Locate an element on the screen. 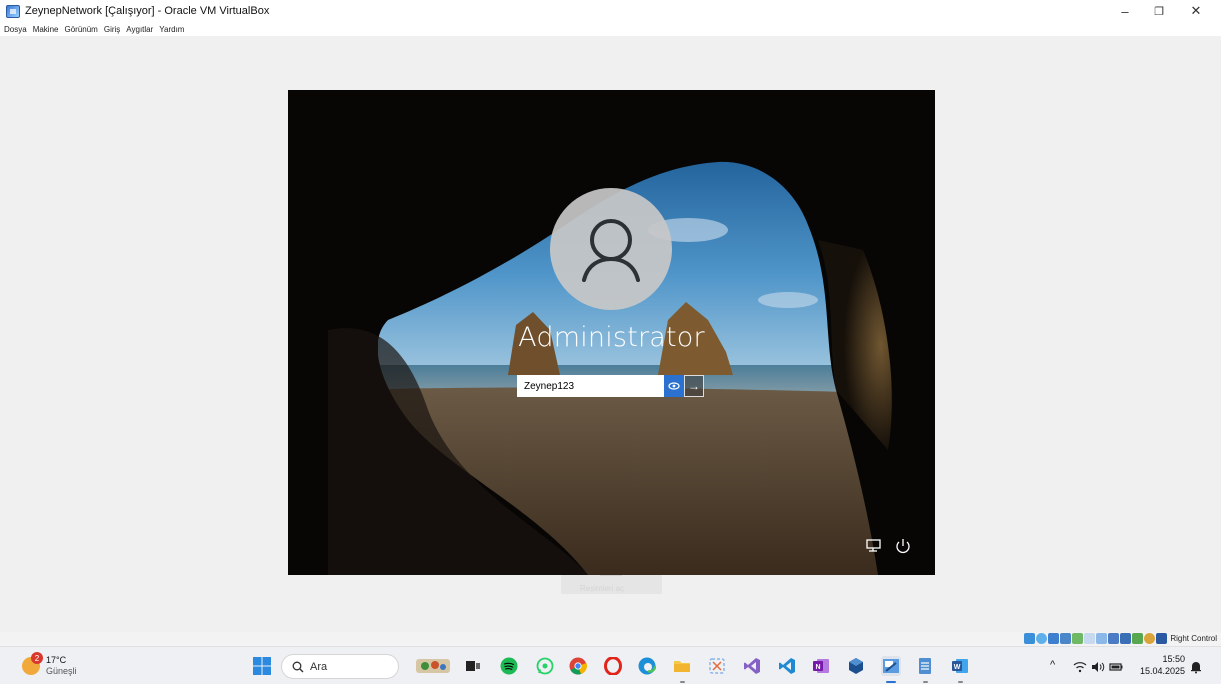 The width and height of the screenshot is (1221, 684). shared-folders-icon is located at coordinates (1090, 638).